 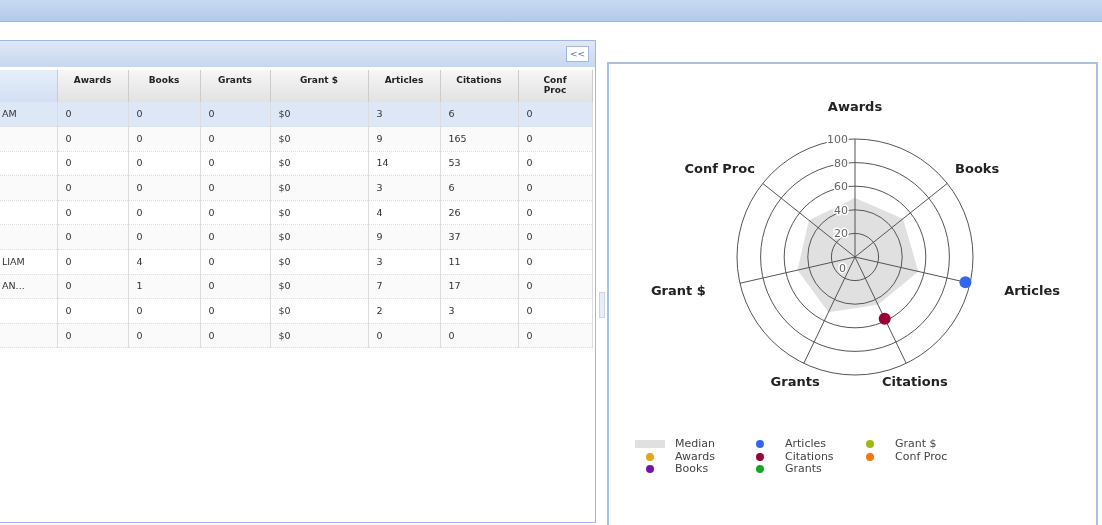 I want to click on legend-label: Citations, so click(x=809, y=456).